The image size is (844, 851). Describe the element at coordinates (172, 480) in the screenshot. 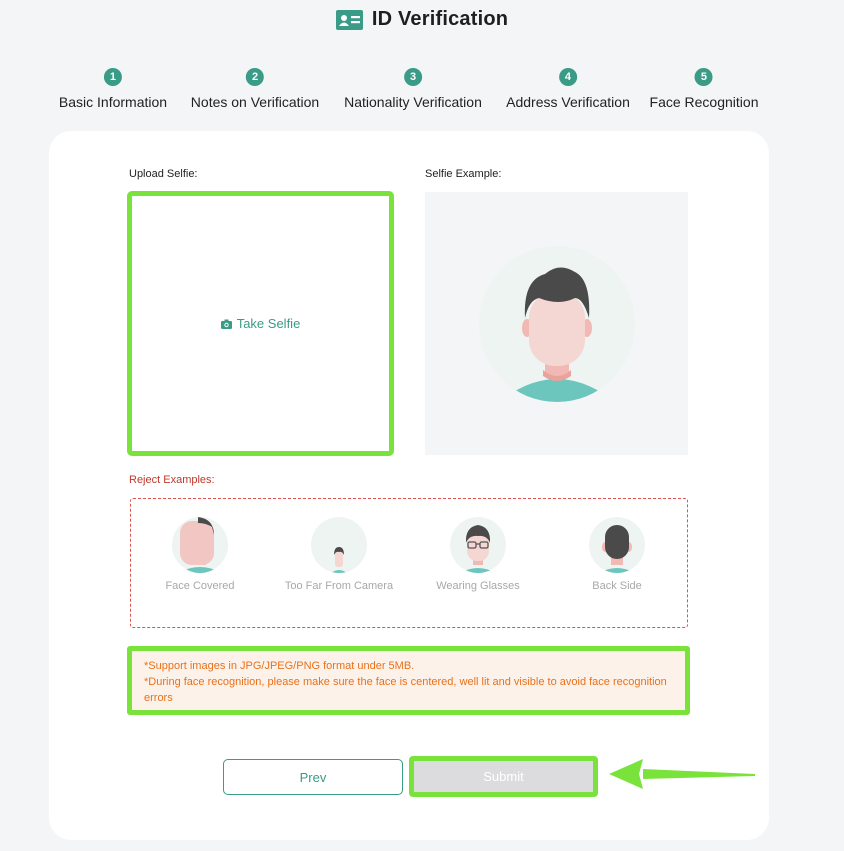

I see `reject-examples-label: Reject Examples:` at that location.